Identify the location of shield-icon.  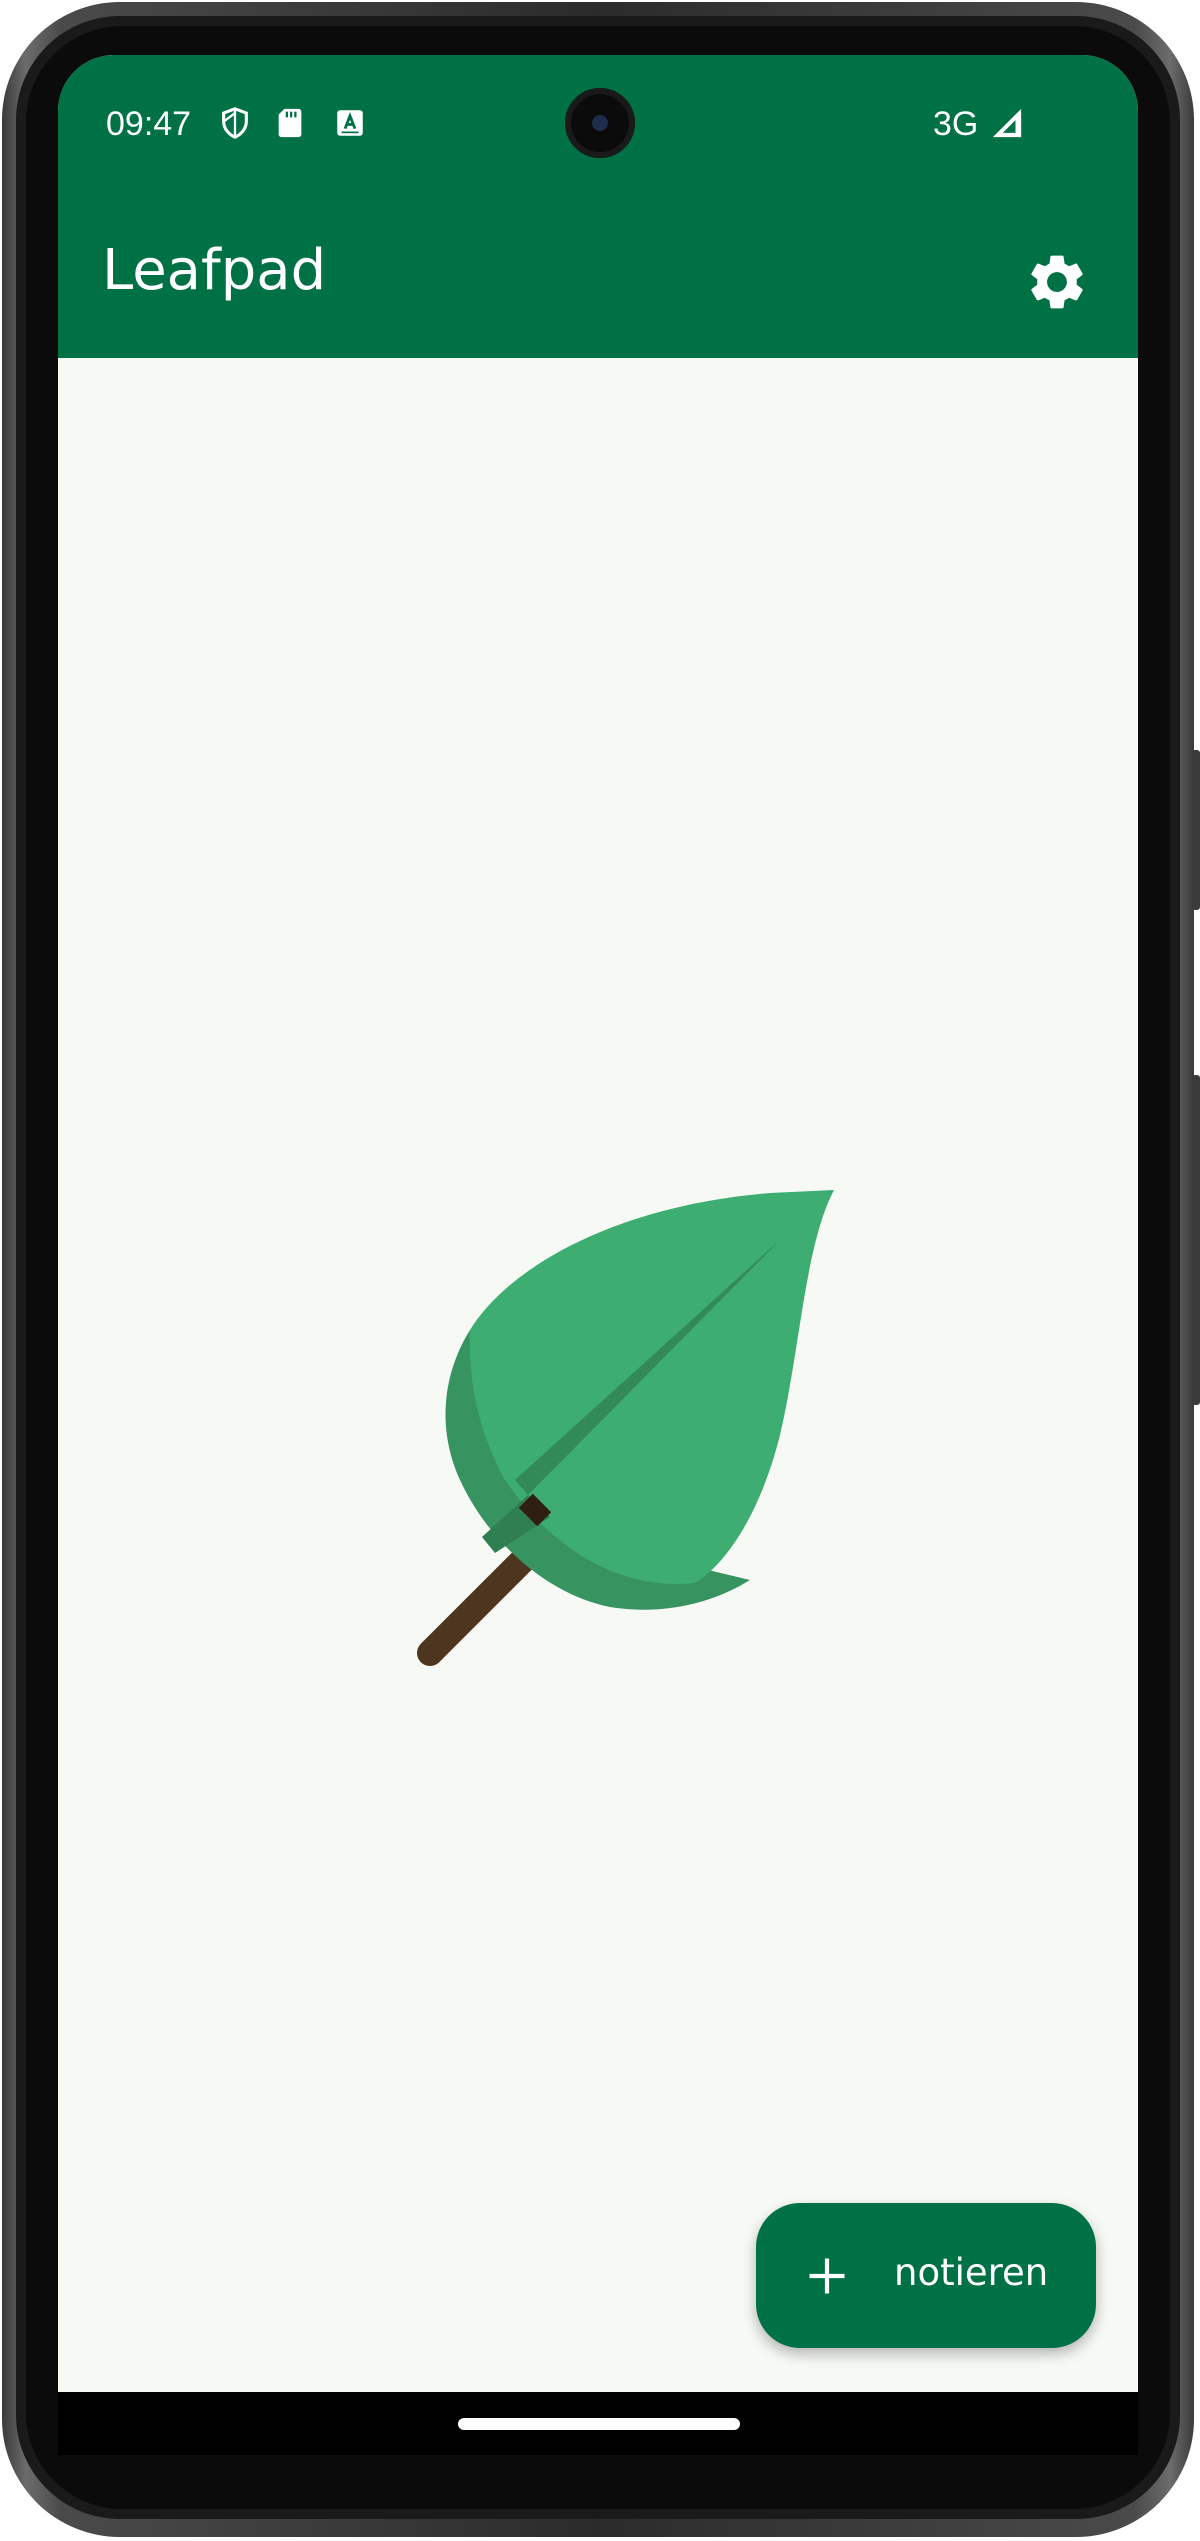
(235, 123).